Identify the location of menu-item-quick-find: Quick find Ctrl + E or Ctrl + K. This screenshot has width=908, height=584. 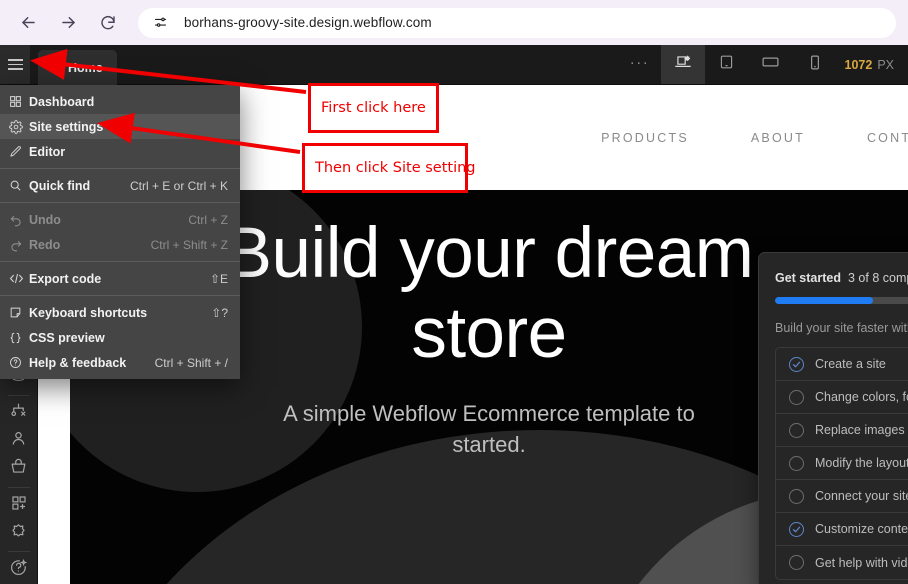
(120, 185).